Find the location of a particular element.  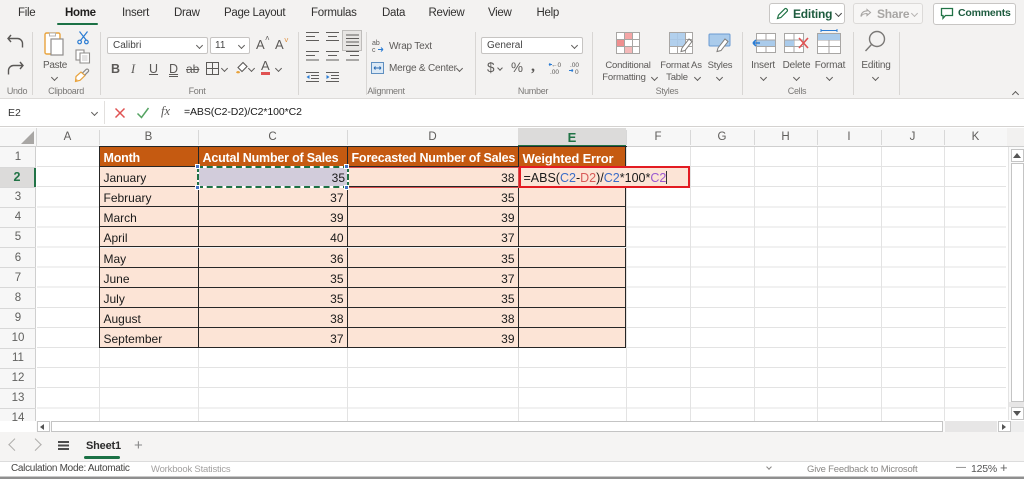

svg-text: ab is located at coordinates (376, 43).